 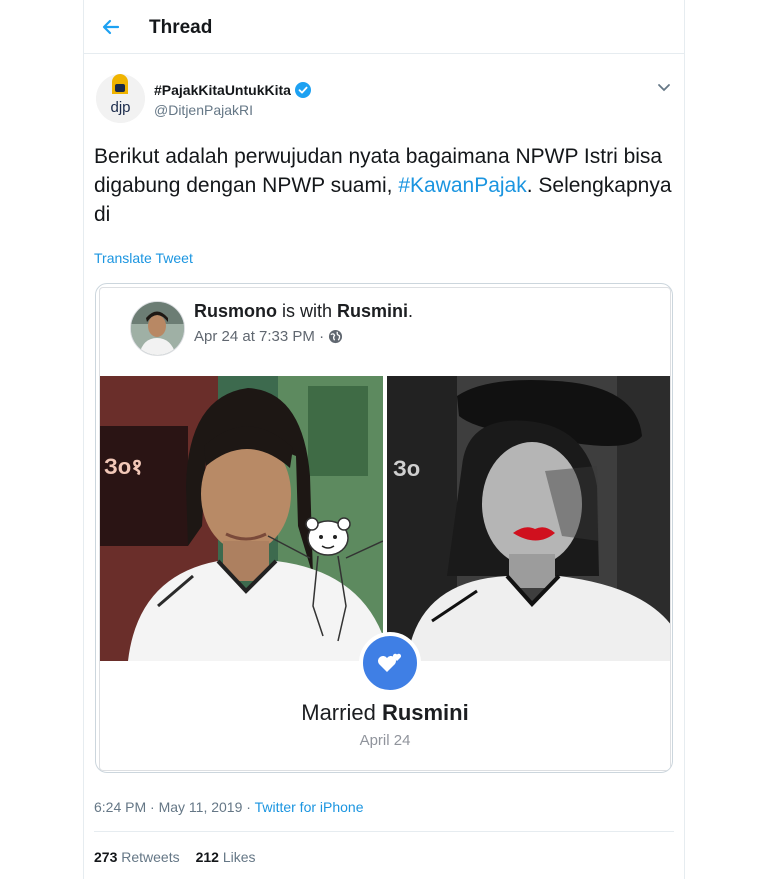 What do you see at coordinates (207, 857) in the screenshot?
I see `likes-count: 212` at bounding box center [207, 857].